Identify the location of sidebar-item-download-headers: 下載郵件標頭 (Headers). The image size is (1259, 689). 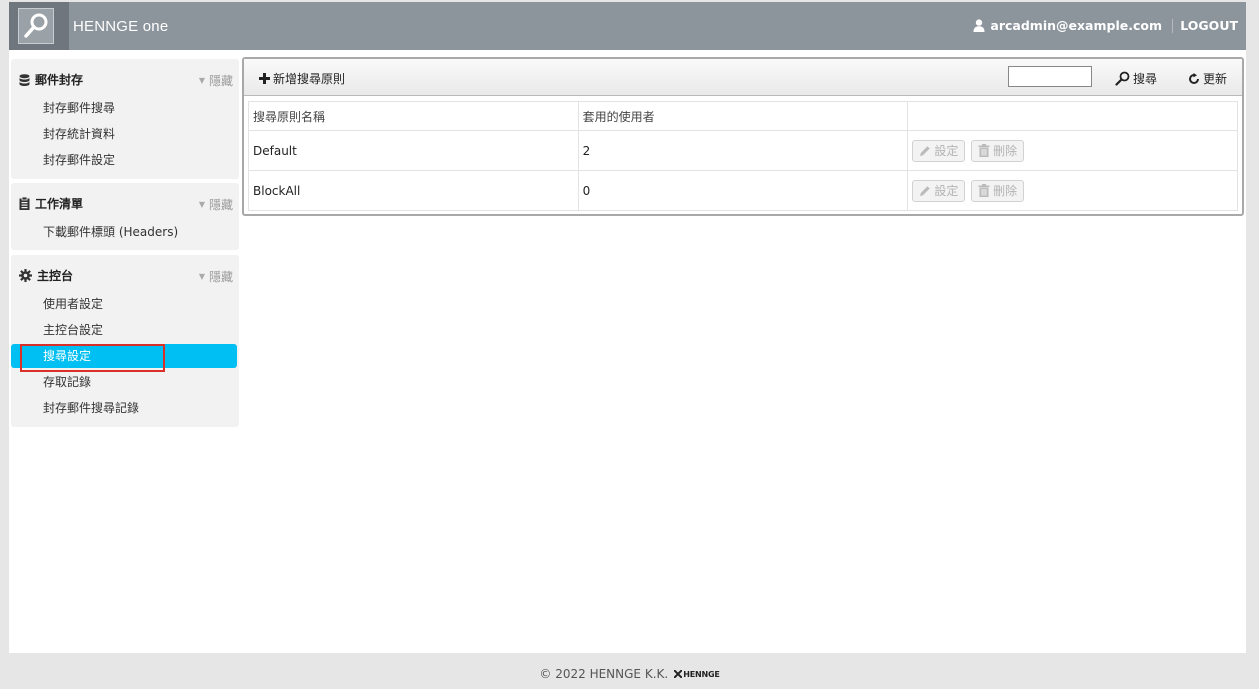
(110, 232).